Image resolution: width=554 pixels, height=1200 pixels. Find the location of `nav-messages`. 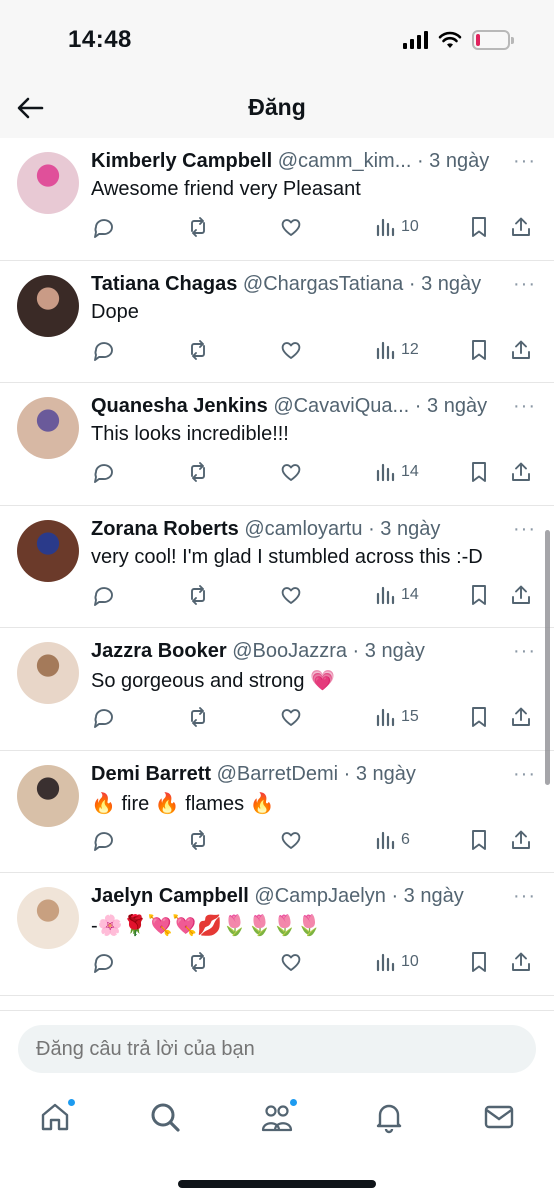

nav-messages is located at coordinates (500, 1118).